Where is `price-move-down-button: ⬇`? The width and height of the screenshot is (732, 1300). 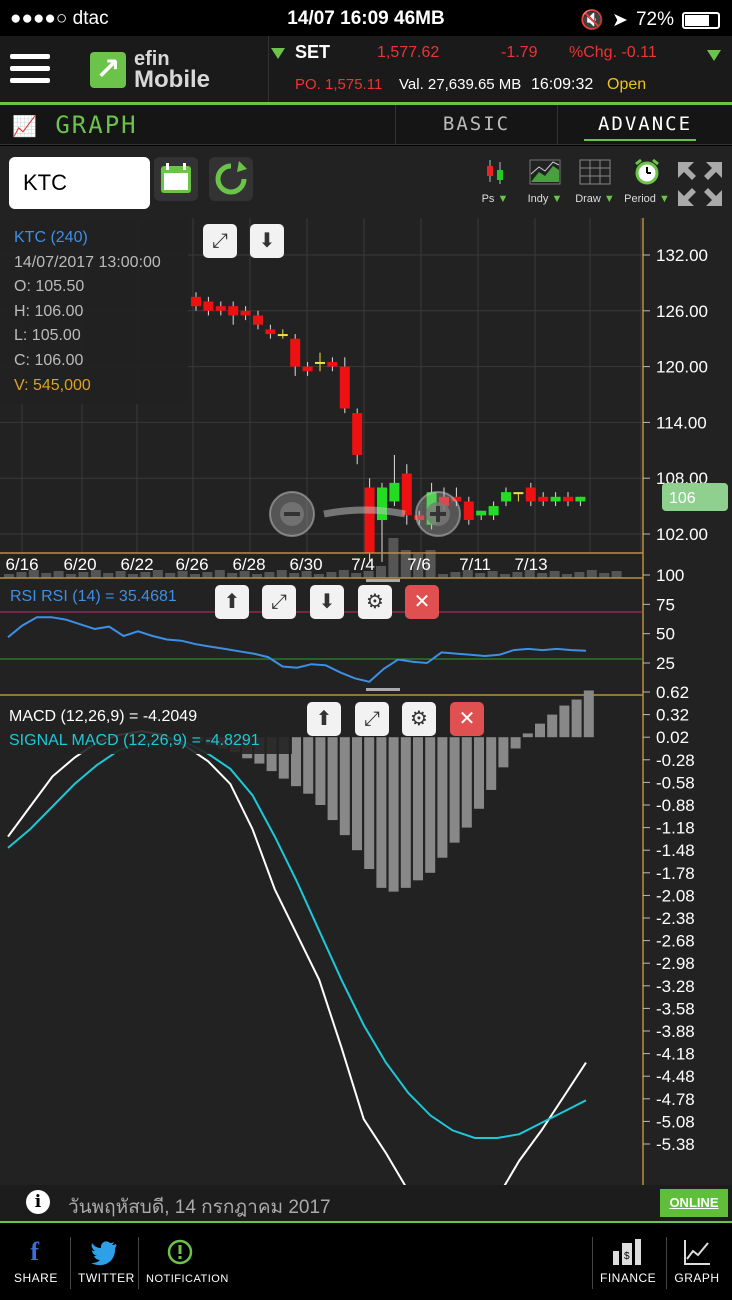 price-move-down-button: ⬇ is located at coordinates (267, 241).